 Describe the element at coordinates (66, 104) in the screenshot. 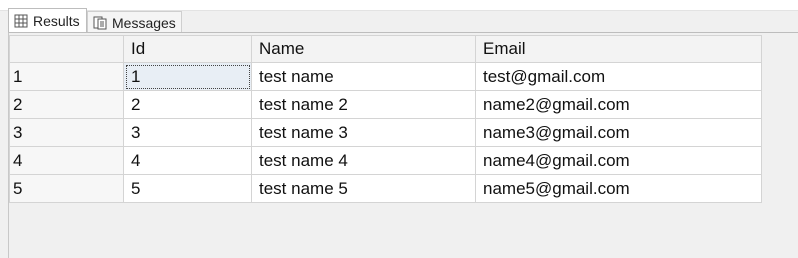

I see `row-number: 2` at that location.